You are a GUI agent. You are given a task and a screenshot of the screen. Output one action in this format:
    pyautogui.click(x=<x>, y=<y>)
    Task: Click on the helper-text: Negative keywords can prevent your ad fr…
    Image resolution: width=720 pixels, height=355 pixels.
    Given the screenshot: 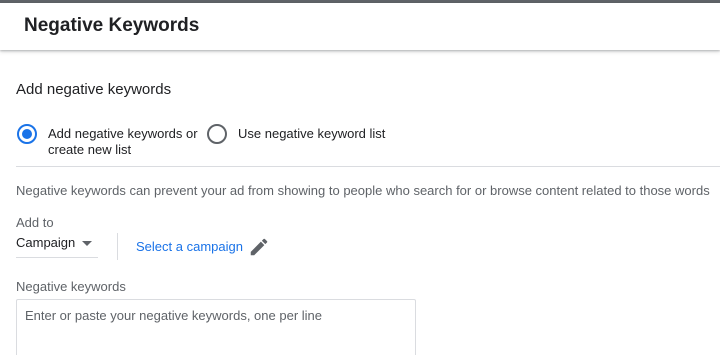 What is the action you would take?
    pyautogui.click(x=363, y=190)
    